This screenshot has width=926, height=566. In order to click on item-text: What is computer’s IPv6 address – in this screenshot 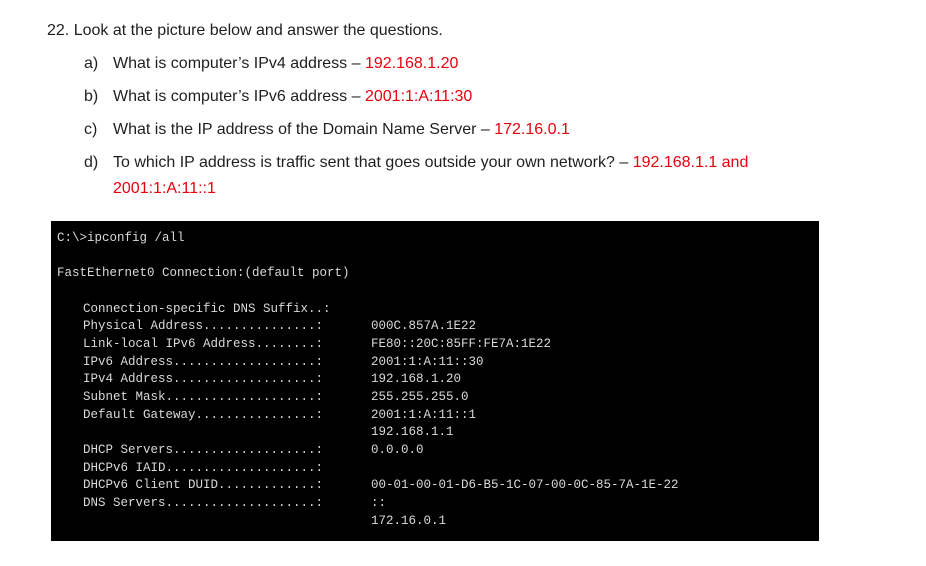, I will do `click(239, 96)`.